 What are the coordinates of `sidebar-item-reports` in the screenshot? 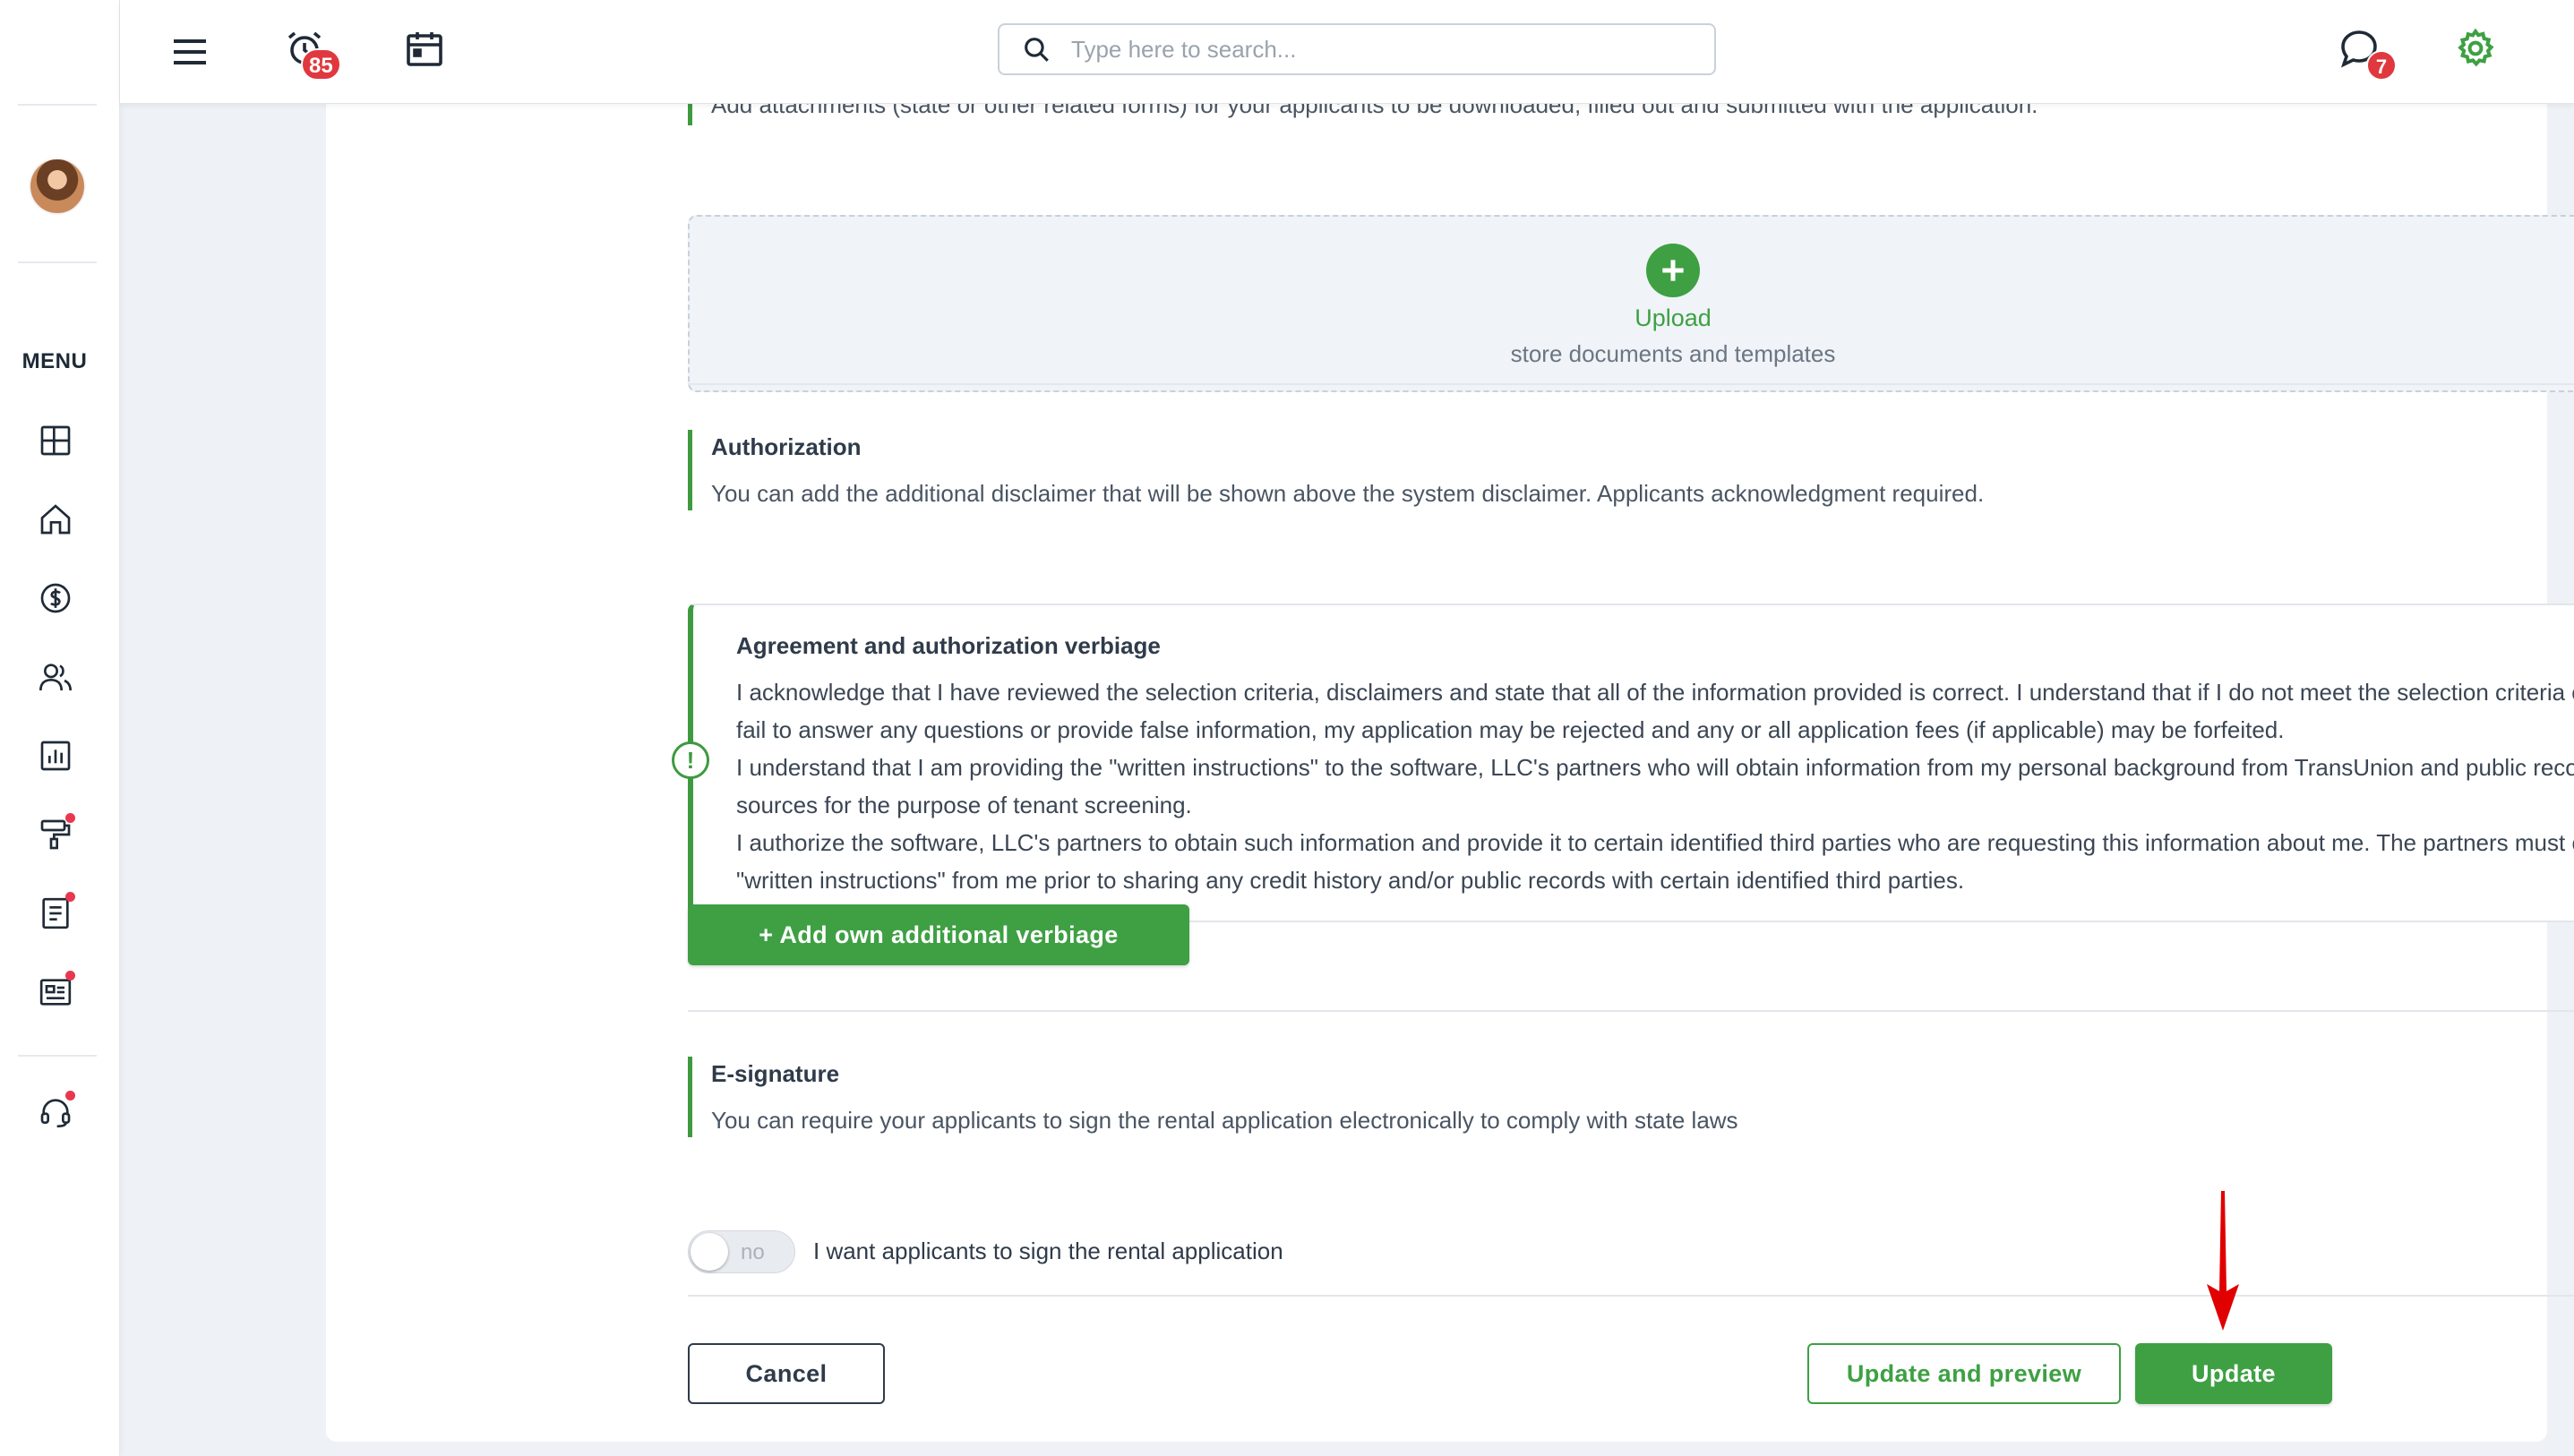 It's located at (55, 755).